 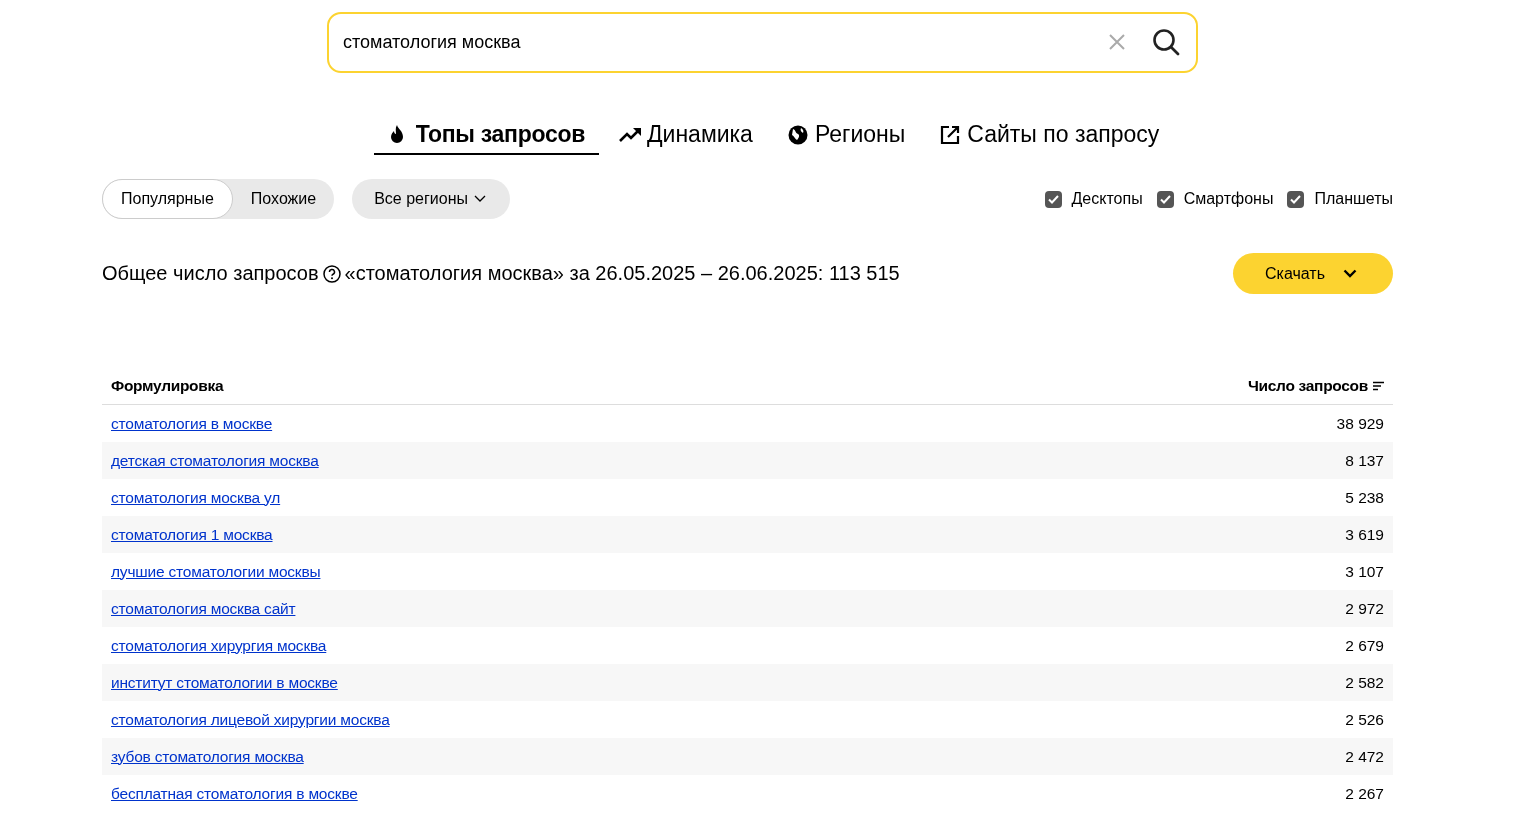 What do you see at coordinates (215, 460) in the screenshot?
I see `query-link: детская стоматология москва` at bounding box center [215, 460].